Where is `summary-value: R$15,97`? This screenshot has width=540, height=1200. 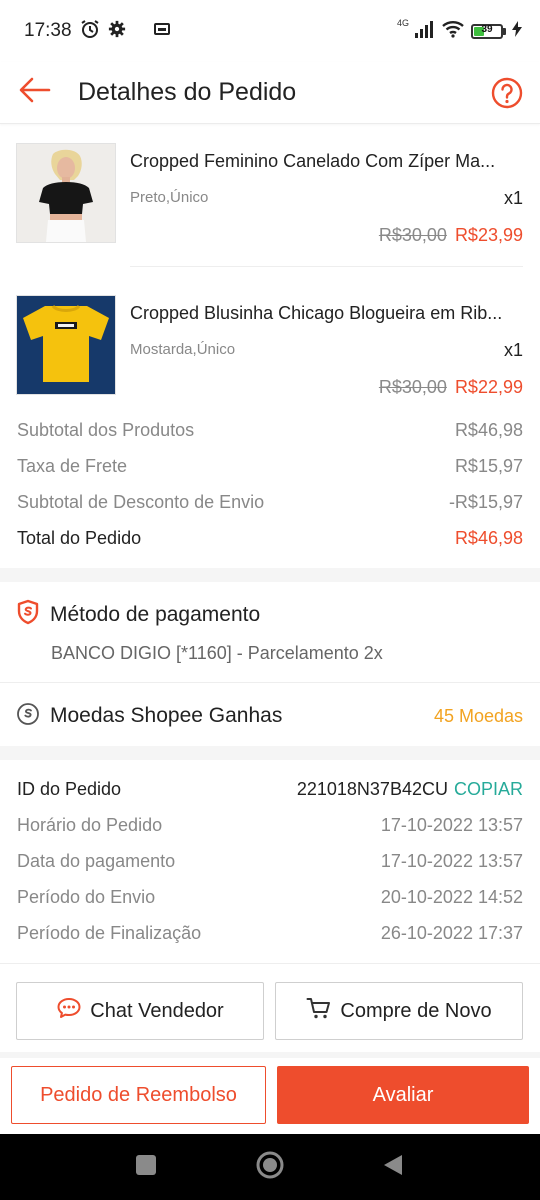
summary-value: R$15,97 is located at coordinates (488, 466).